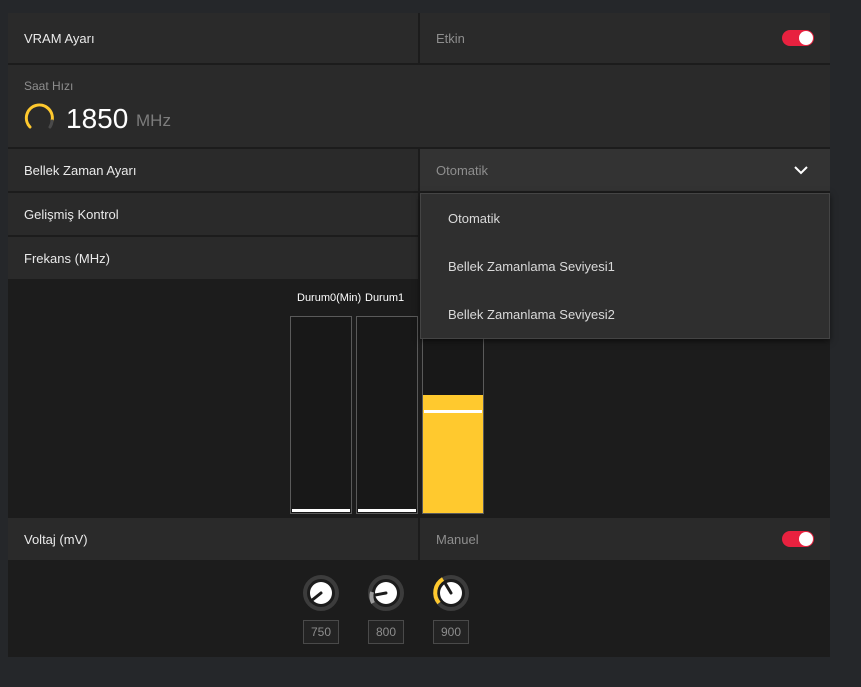 This screenshot has height=687, width=861. I want to click on voltage-mode-label: Manuel, so click(457, 539).